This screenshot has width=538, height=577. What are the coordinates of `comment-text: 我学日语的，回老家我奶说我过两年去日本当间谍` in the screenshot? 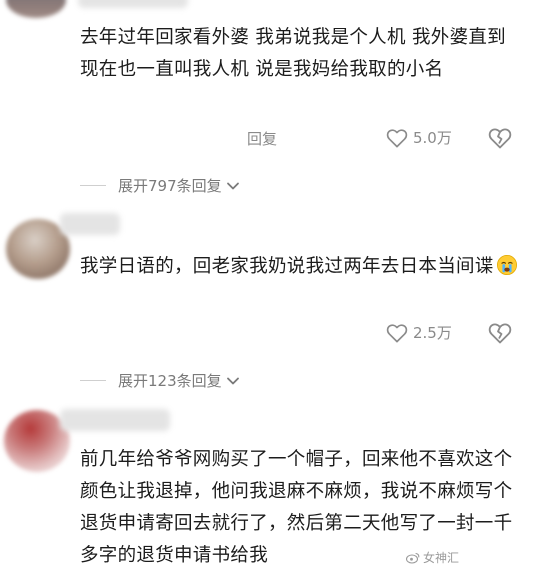 It's located at (300, 267).